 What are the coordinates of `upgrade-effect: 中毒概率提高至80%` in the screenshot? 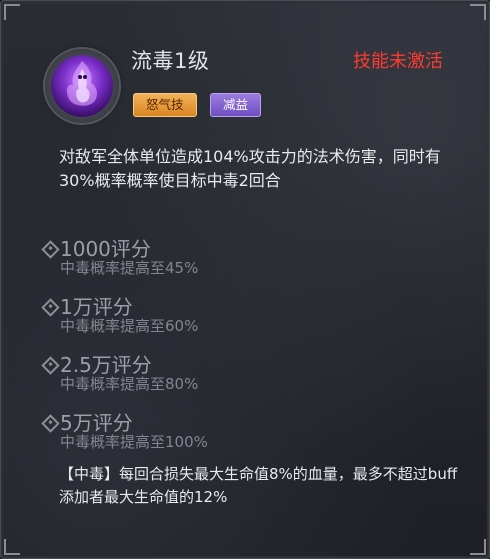 It's located at (129, 384).